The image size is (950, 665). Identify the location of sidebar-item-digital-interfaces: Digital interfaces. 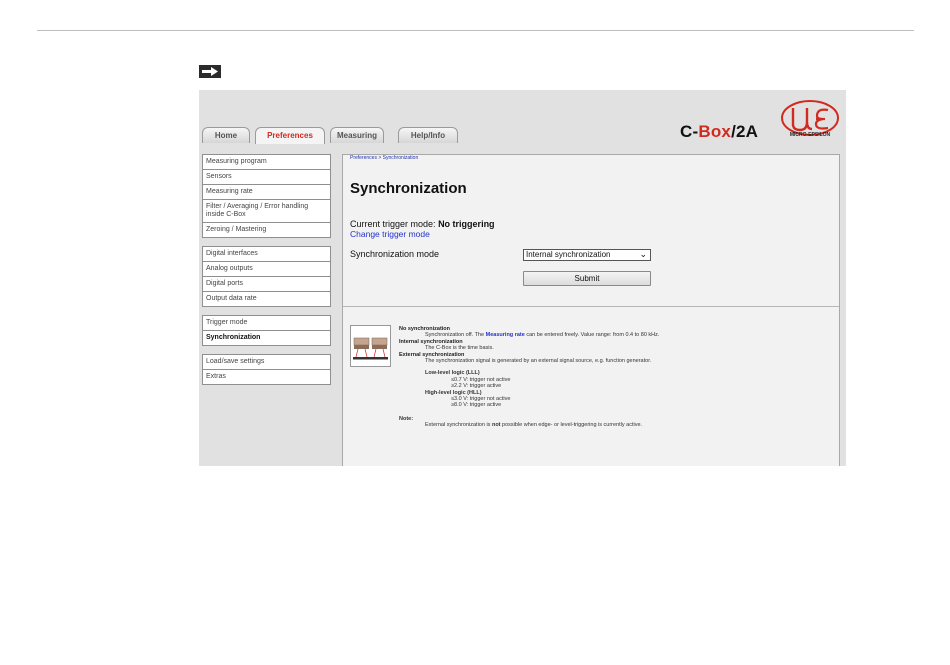
(266, 254).